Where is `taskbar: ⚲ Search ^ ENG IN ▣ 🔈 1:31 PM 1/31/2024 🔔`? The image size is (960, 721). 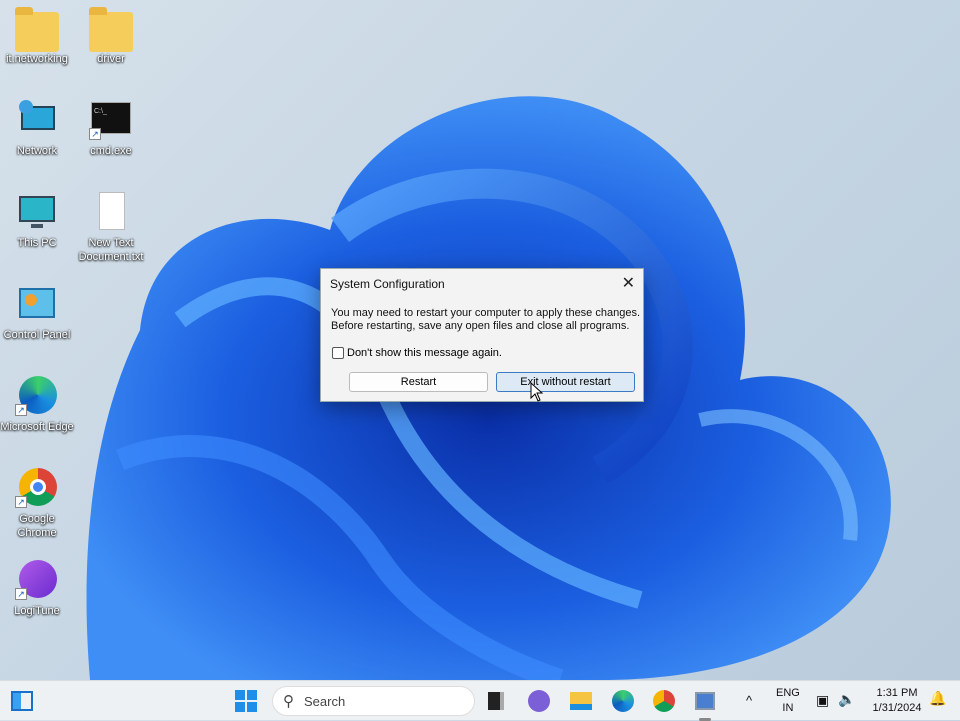
taskbar: ⚲ Search ^ ENG IN ▣ 🔈 1:31 PM 1/31/2024 🔔 is located at coordinates (480, 700).